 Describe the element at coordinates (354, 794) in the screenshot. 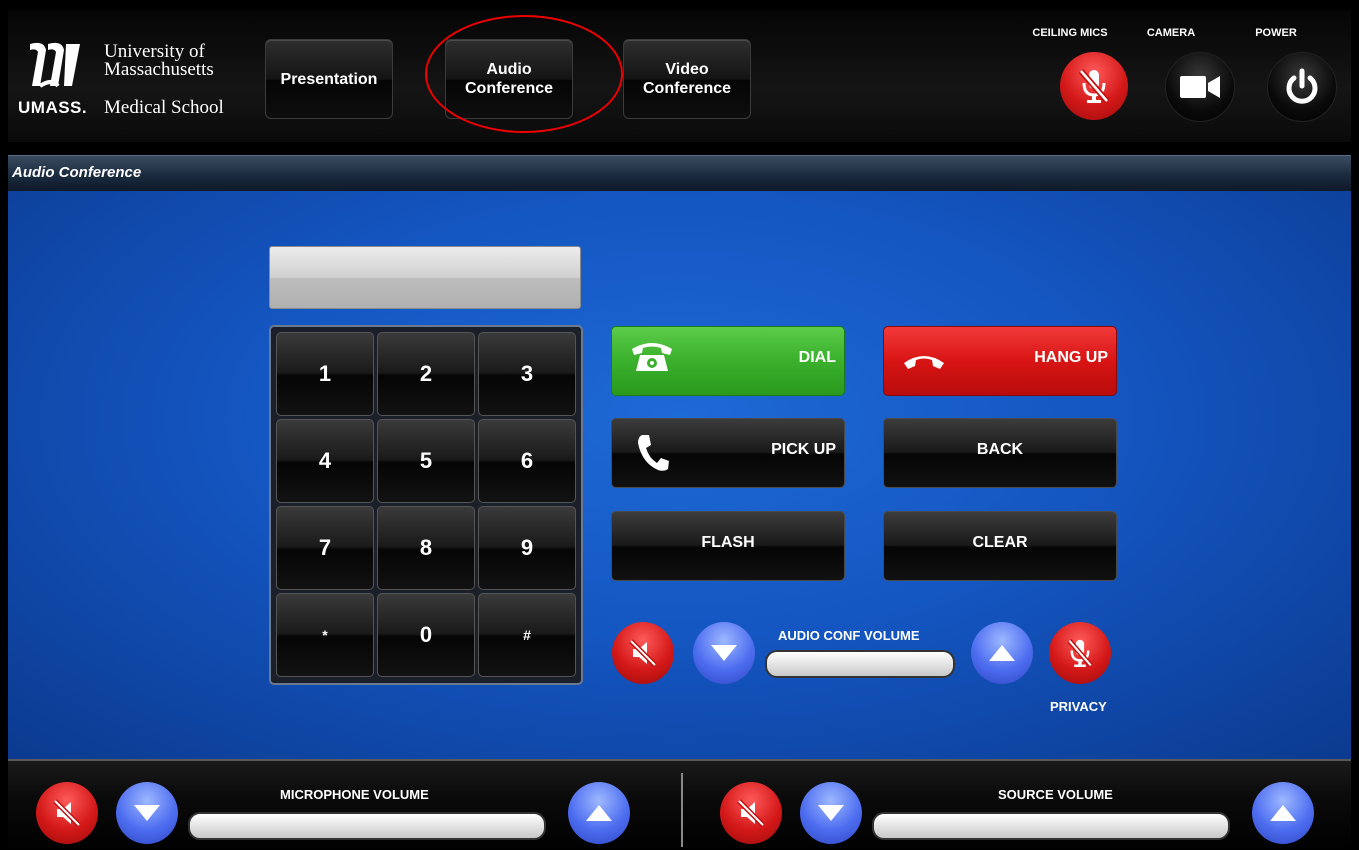

I see `microphone-volume-label: MICROPHONE VOLUME` at that location.